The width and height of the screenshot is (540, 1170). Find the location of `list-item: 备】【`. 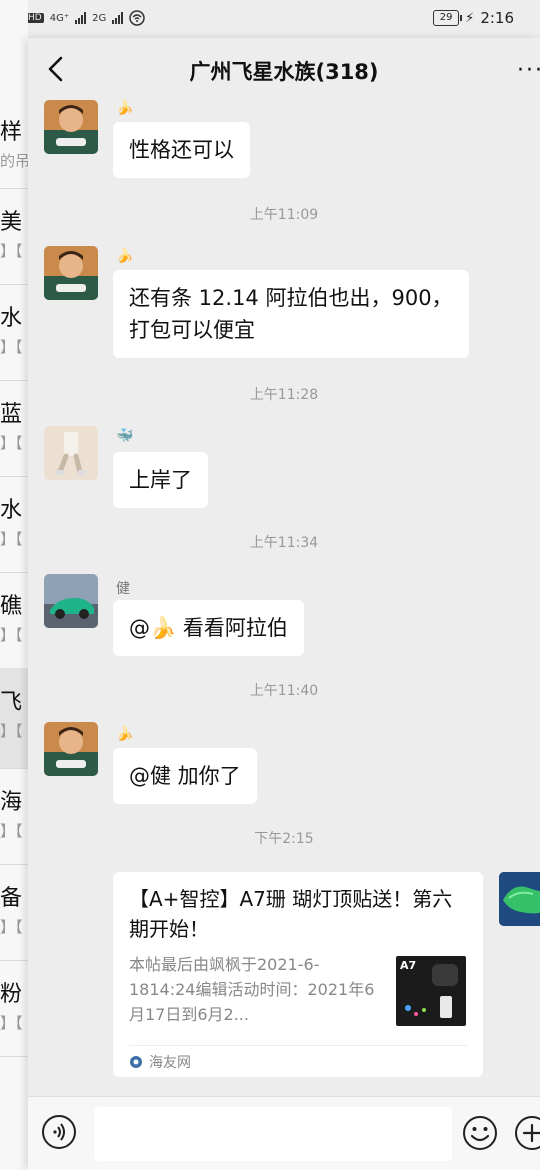

list-item: 备】【 is located at coordinates (14, 912).